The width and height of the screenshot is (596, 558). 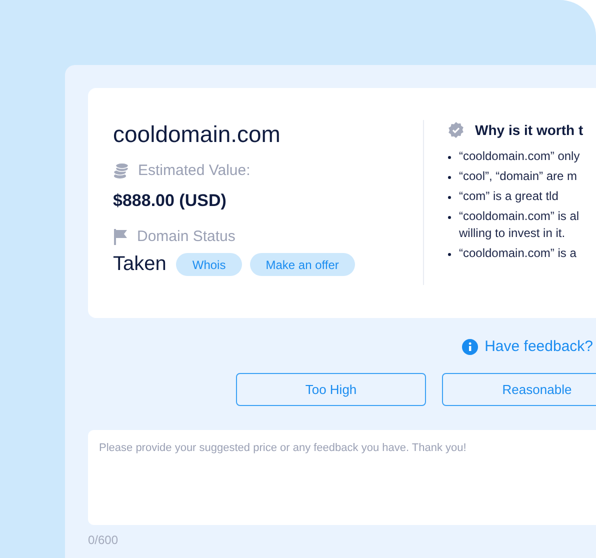 What do you see at coordinates (170, 201) in the screenshot?
I see `estimated-value: $888.00 (USD)` at bounding box center [170, 201].